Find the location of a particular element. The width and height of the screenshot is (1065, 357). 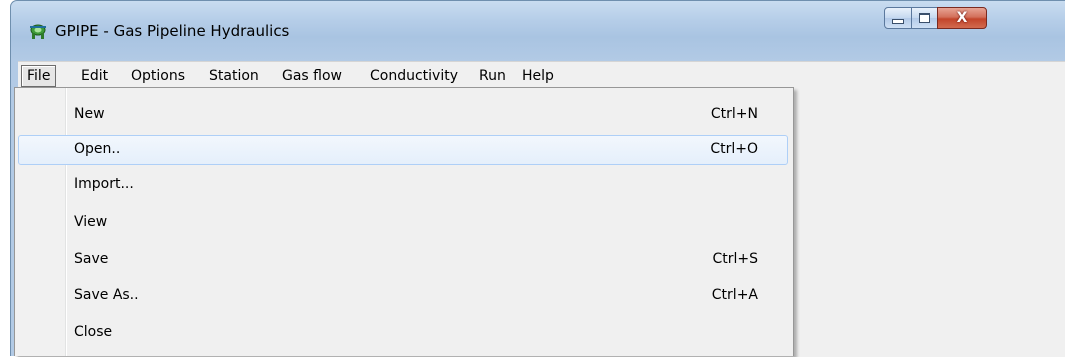

menu-item-label: Close is located at coordinates (93, 332).